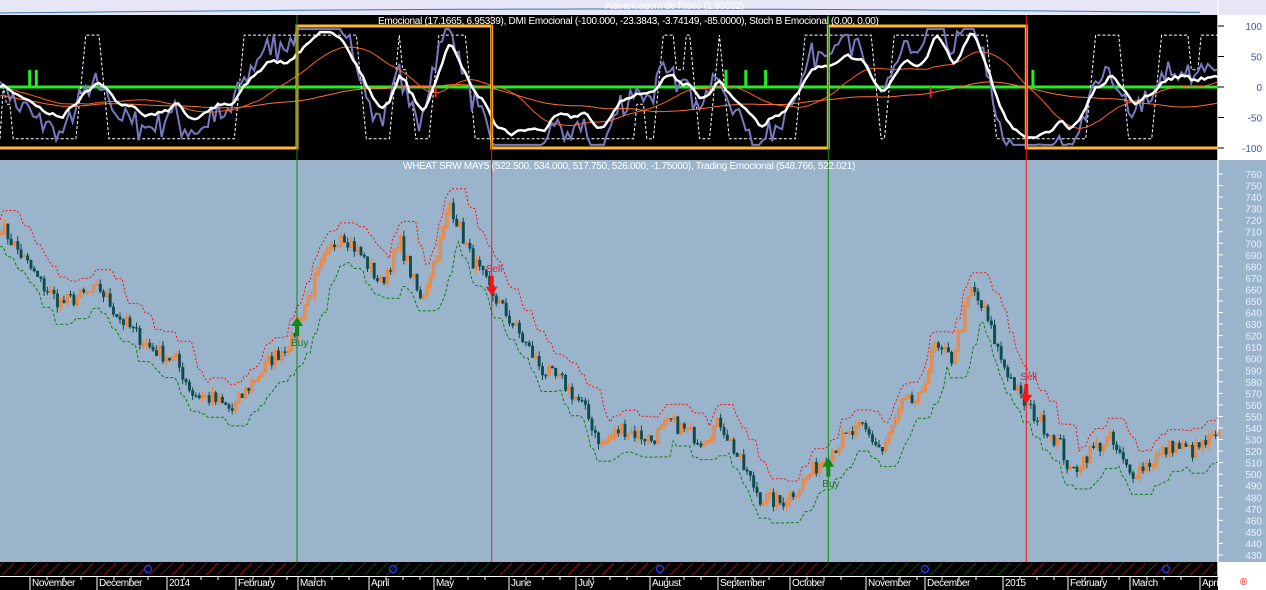 Image resolution: width=1266 pixels, height=590 pixels. Describe the element at coordinates (1253, 556) in the screenshot. I see `price-tick-label: 430` at that location.